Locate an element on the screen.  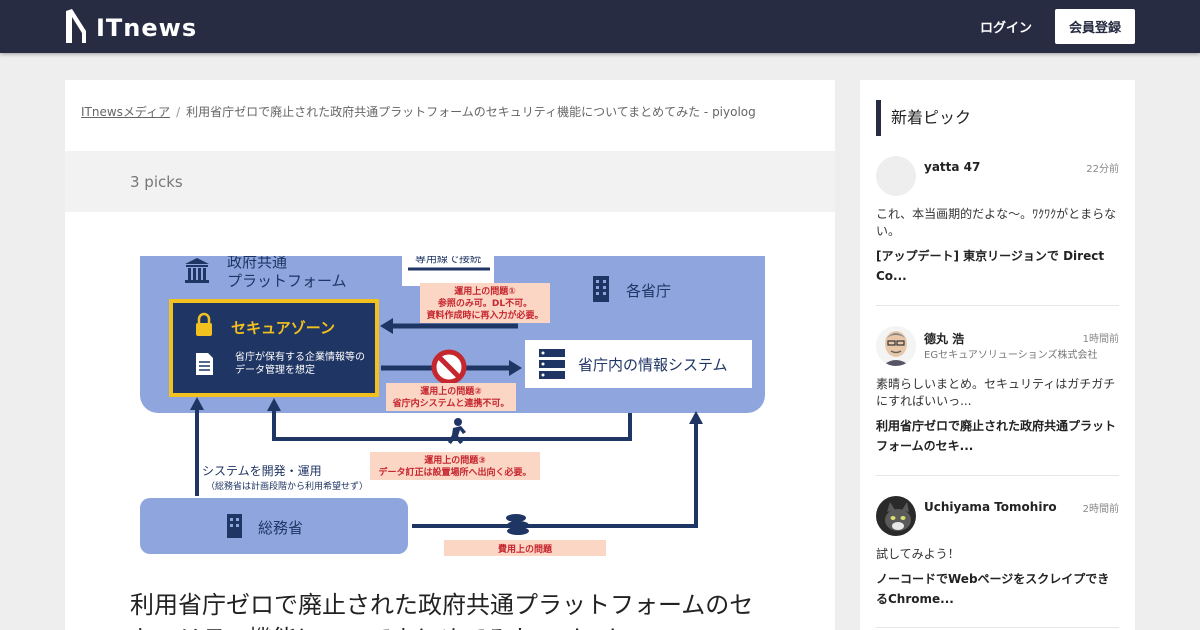
dev-label: システムを開発・運用 is located at coordinates (262, 471).